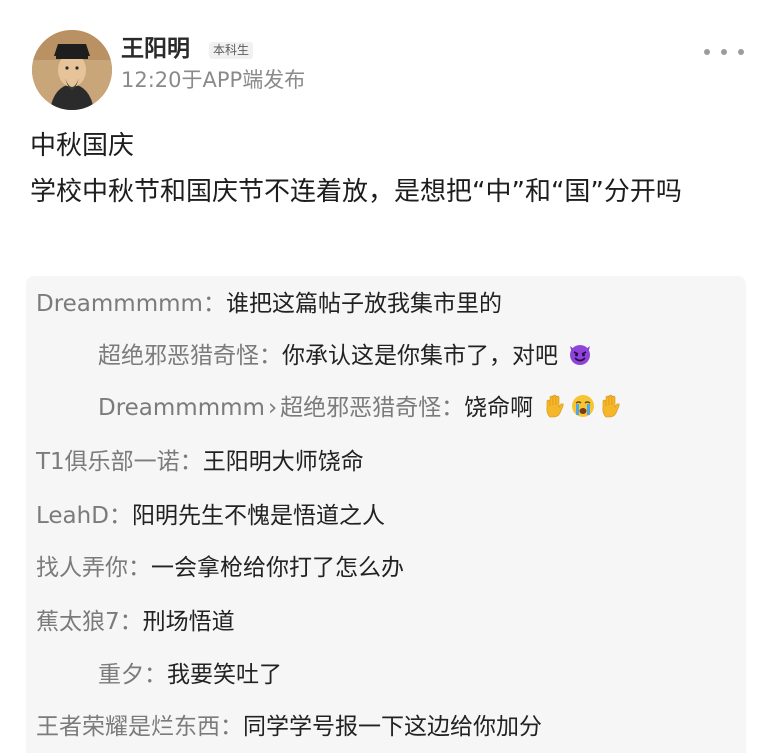 This screenshot has width=771, height=753. What do you see at coordinates (82, 568) in the screenshot?
I see `comment-username: 找人弄你` at bounding box center [82, 568].